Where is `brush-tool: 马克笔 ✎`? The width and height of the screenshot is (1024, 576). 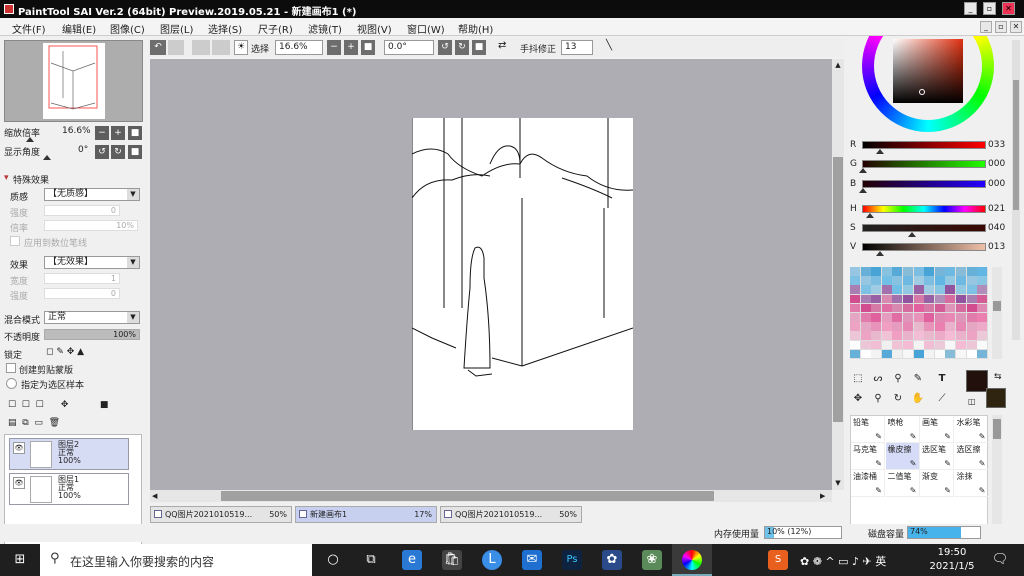 brush-tool: 马克笔 ✎ is located at coordinates (868, 456).